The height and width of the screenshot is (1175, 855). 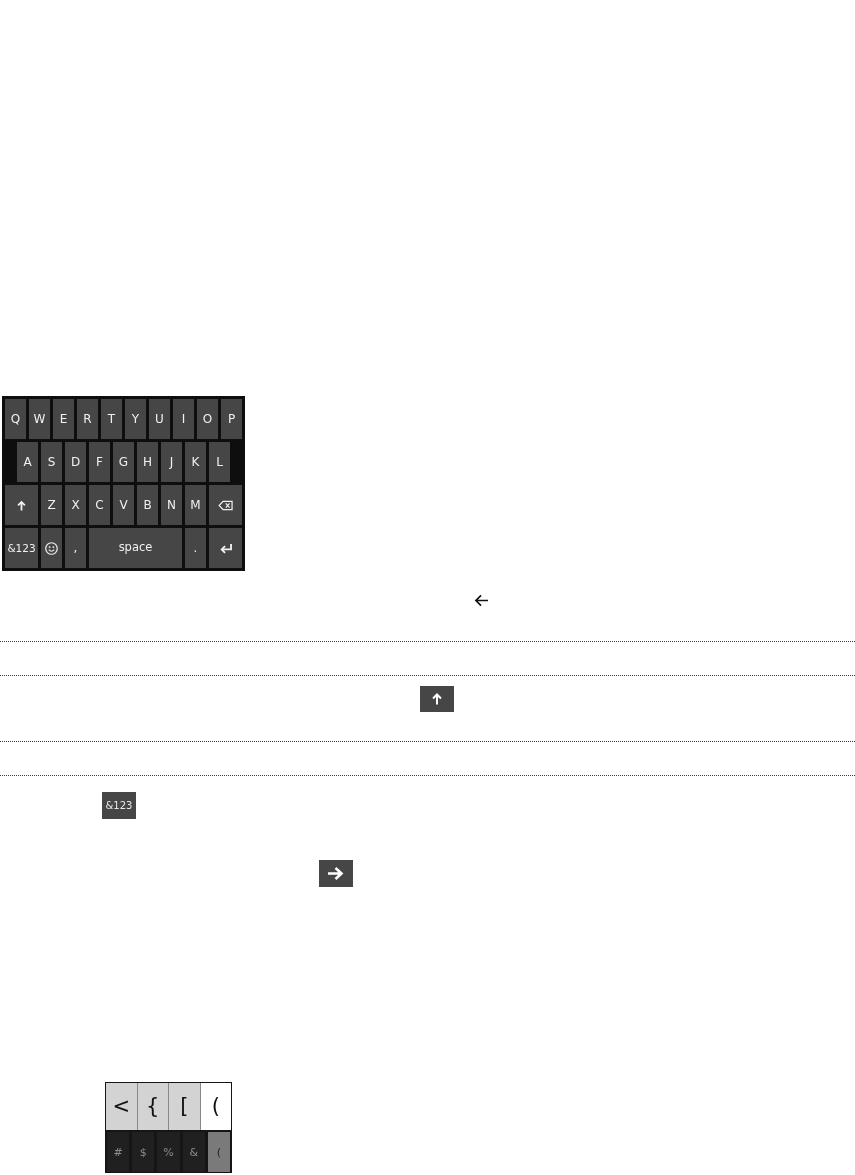 What do you see at coordinates (336, 873) in the screenshot?
I see `right-arrow-key-icon` at bounding box center [336, 873].